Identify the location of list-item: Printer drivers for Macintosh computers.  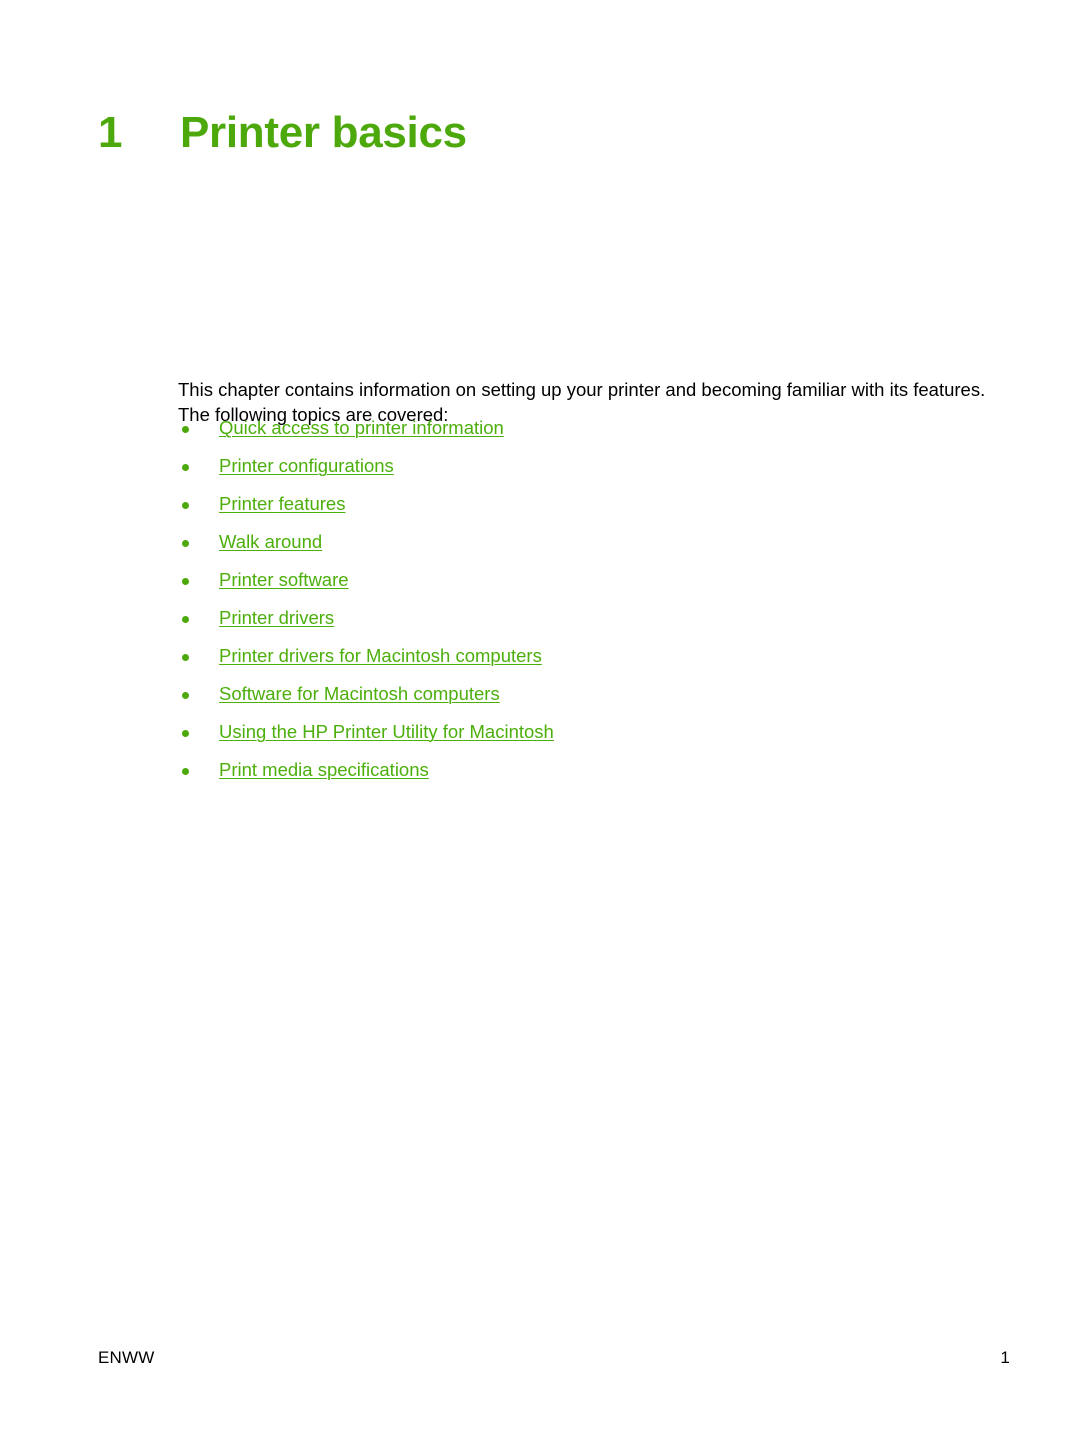
(593, 664).